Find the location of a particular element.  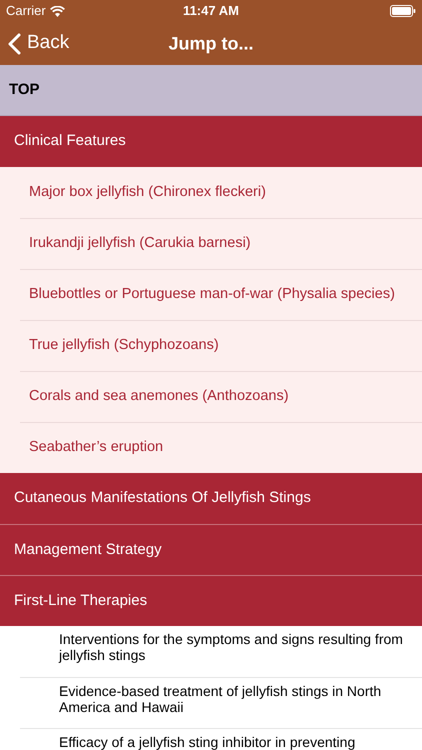

top-row: TOP is located at coordinates (211, 90).